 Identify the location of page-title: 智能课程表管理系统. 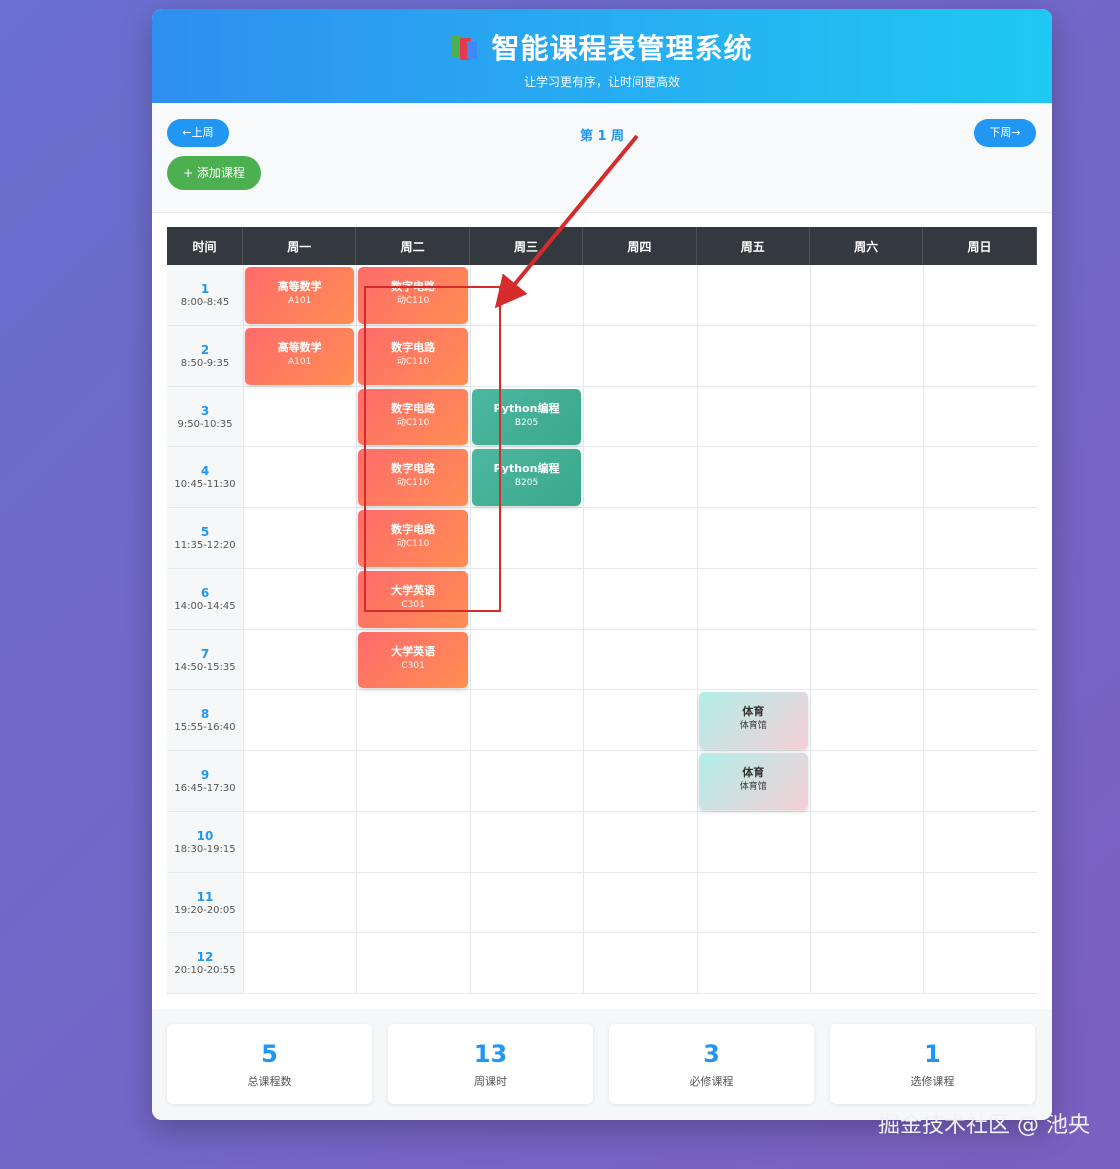
(622, 48).